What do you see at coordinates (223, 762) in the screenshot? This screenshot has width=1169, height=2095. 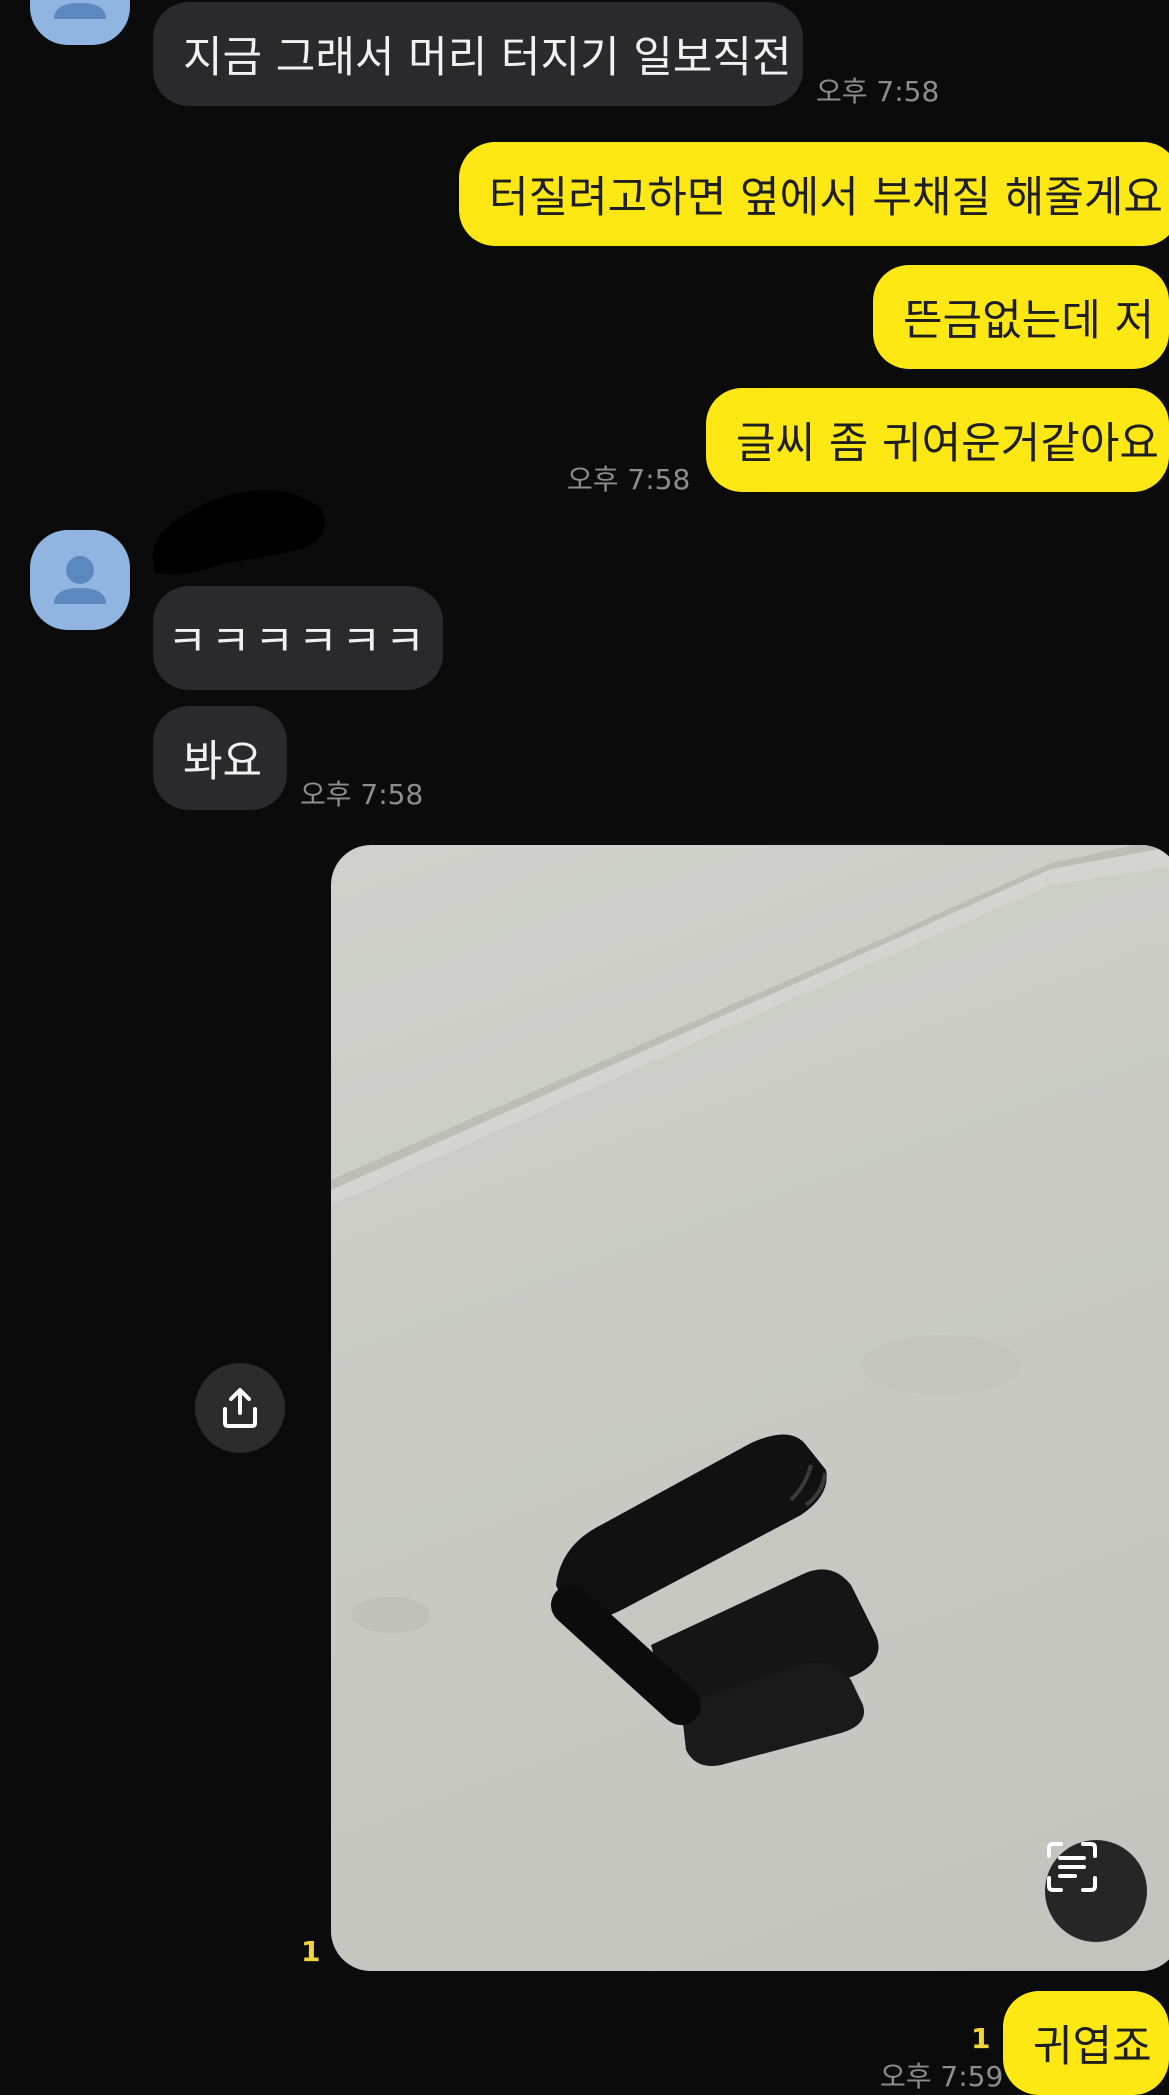 I see `message-text: 봐요` at bounding box center [223, 762].